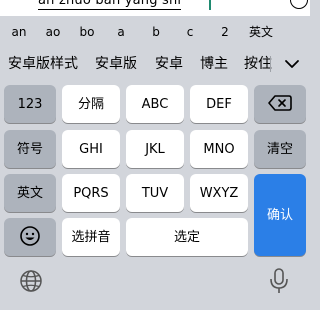  I want to click on clear-button: 清空, so click(280, 149).